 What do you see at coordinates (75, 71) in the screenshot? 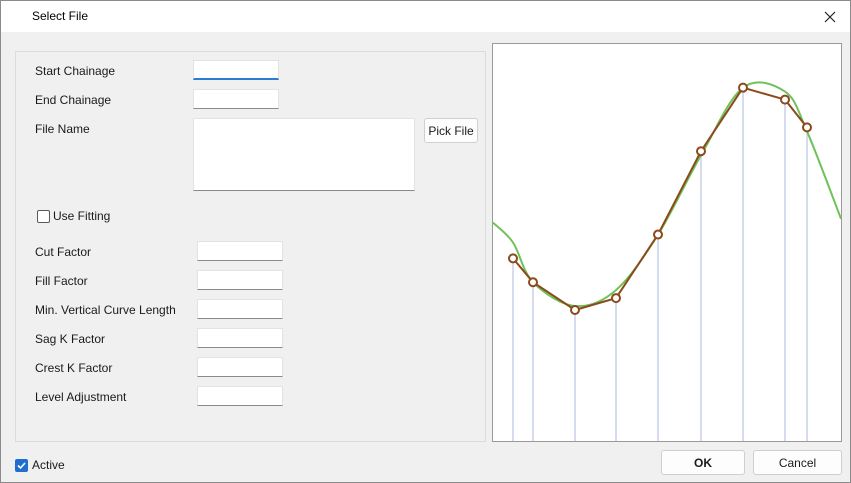
I see `start-chainage-label: Start Chainage` at bounding box center [75, 71].